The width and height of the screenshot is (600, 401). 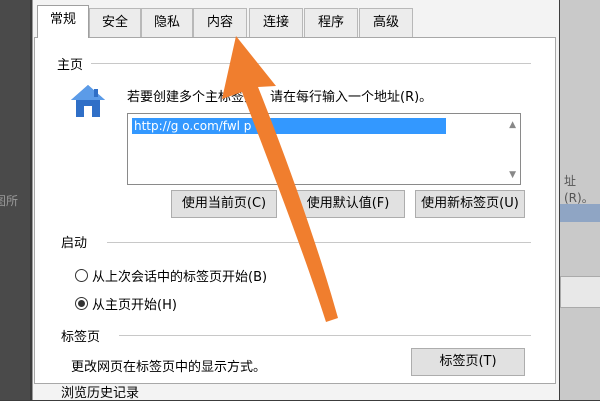 I want to click on radio-last-session-label: 从上次会话中的标签页开始(B), so click(x=180, y=277).